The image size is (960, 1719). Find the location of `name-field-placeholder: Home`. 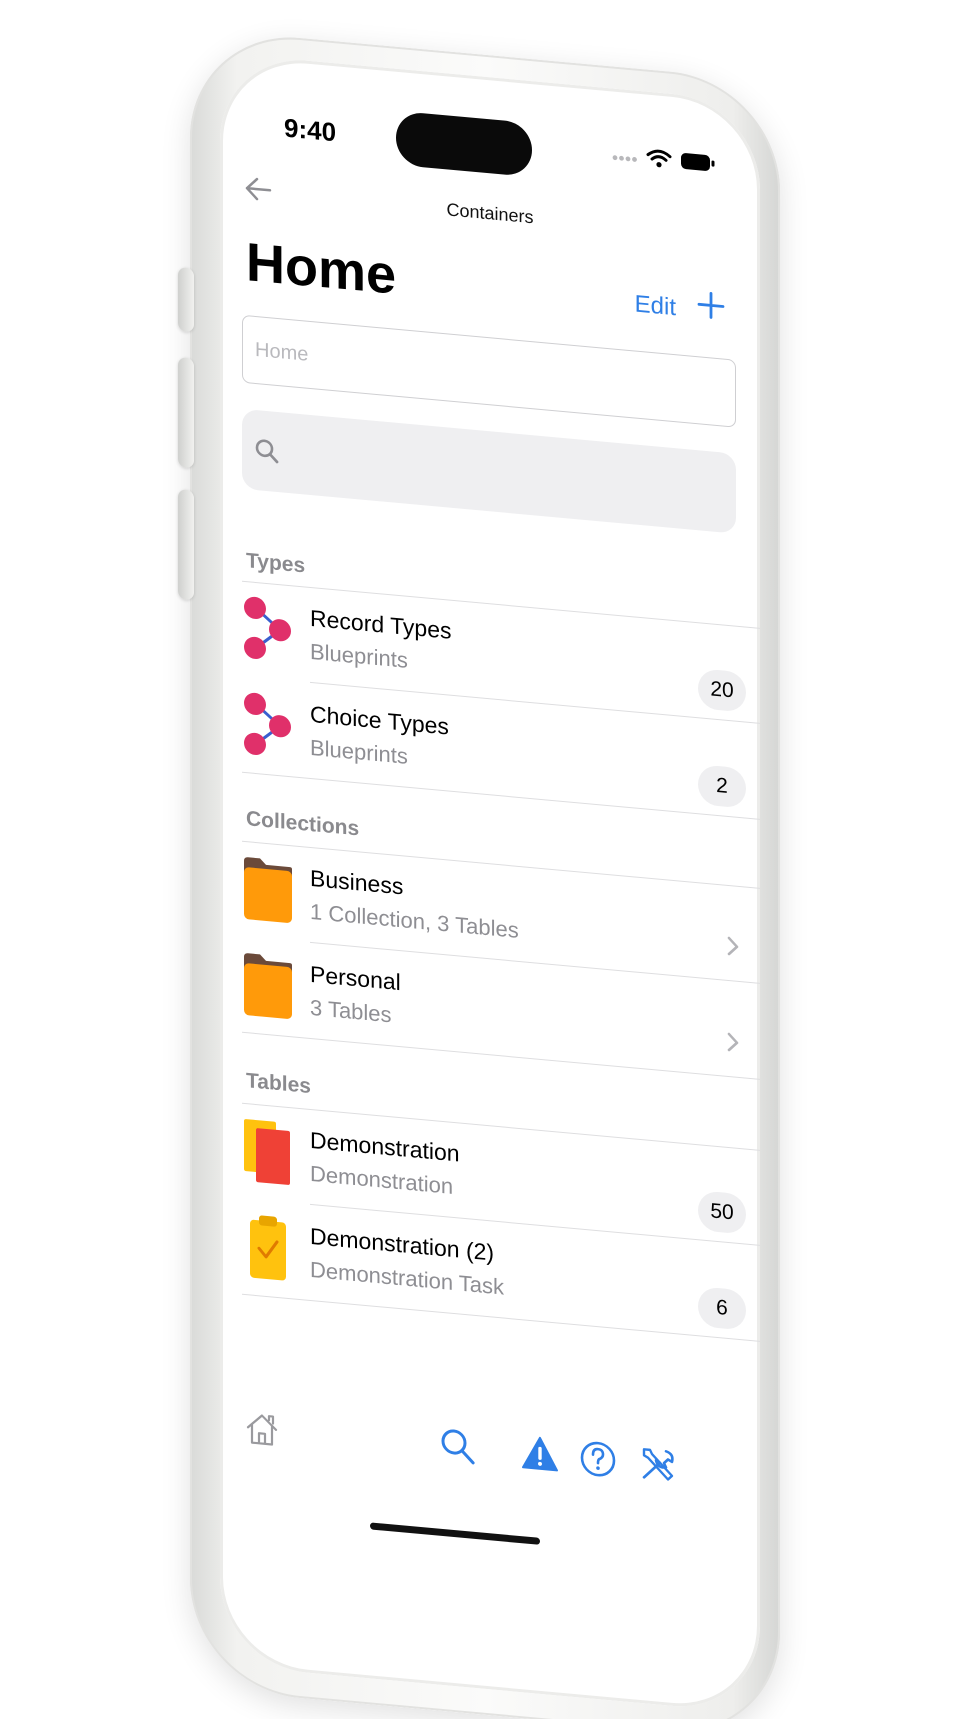

name-field-placeholder: Home is located at coordinates (282, 352).